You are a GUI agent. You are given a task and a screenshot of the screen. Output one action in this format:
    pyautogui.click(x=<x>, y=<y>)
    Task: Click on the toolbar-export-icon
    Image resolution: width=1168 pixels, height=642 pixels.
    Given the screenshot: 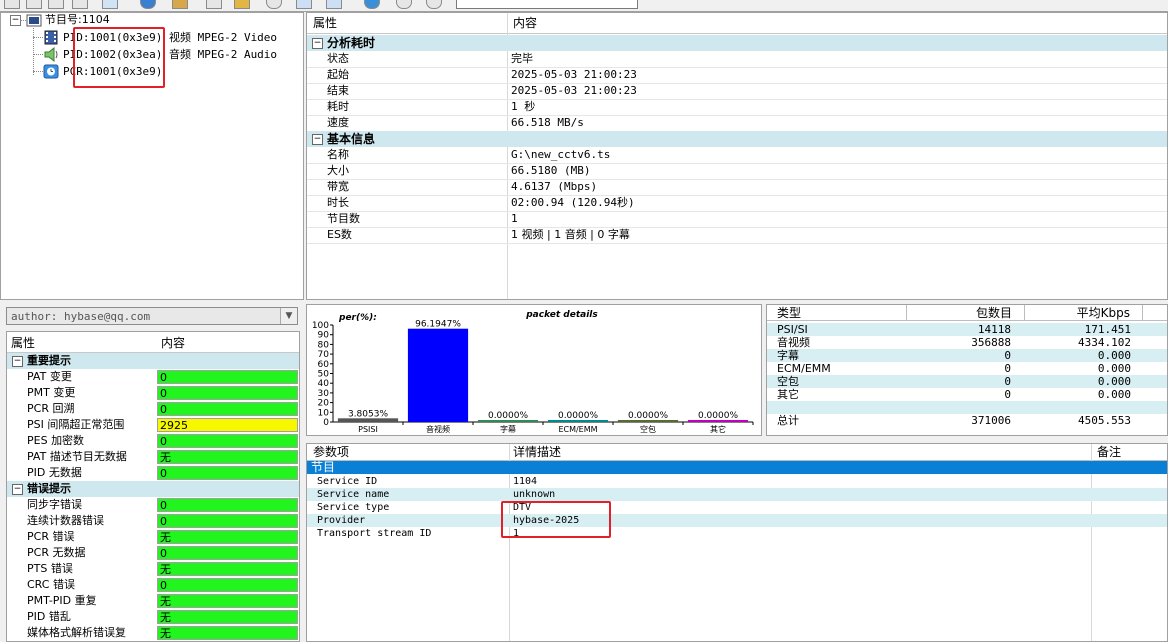 What is the action you would take?
    pyautogui.click(x=334, y=4)
    